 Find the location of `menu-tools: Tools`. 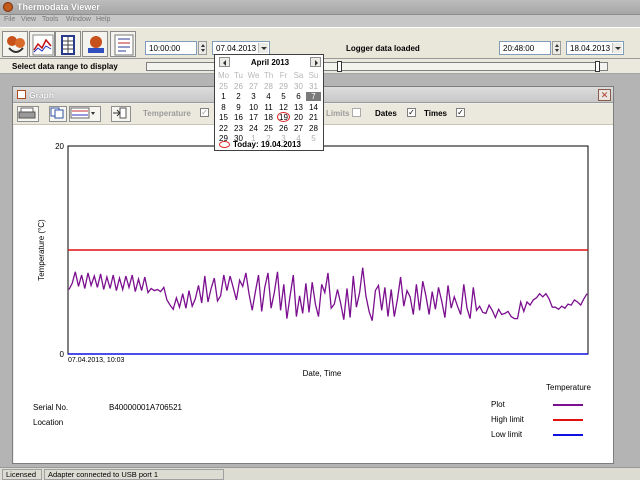

menu-tools: Tools is located at coordinates (50, 19).